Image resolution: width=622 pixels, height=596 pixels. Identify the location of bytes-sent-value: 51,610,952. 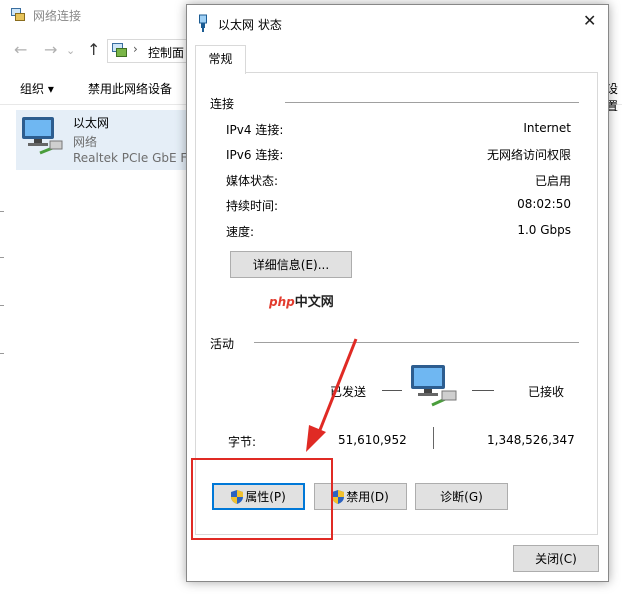
(372, 440).